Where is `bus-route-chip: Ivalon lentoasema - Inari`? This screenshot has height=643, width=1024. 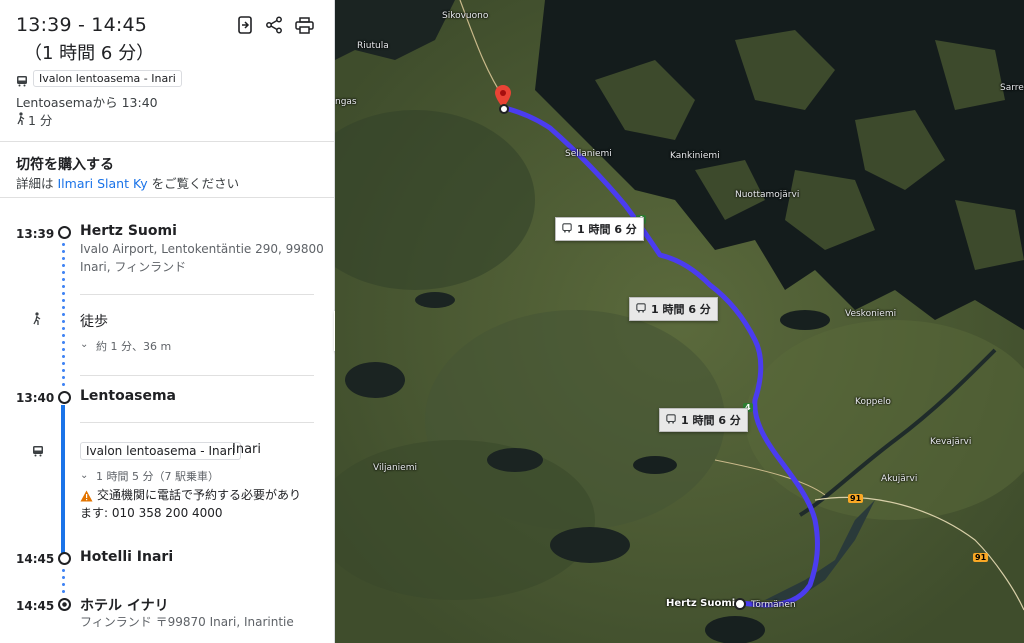 bus-route-chip: Ivalon lentoasema - Inari is located at coordinates (161, 451).